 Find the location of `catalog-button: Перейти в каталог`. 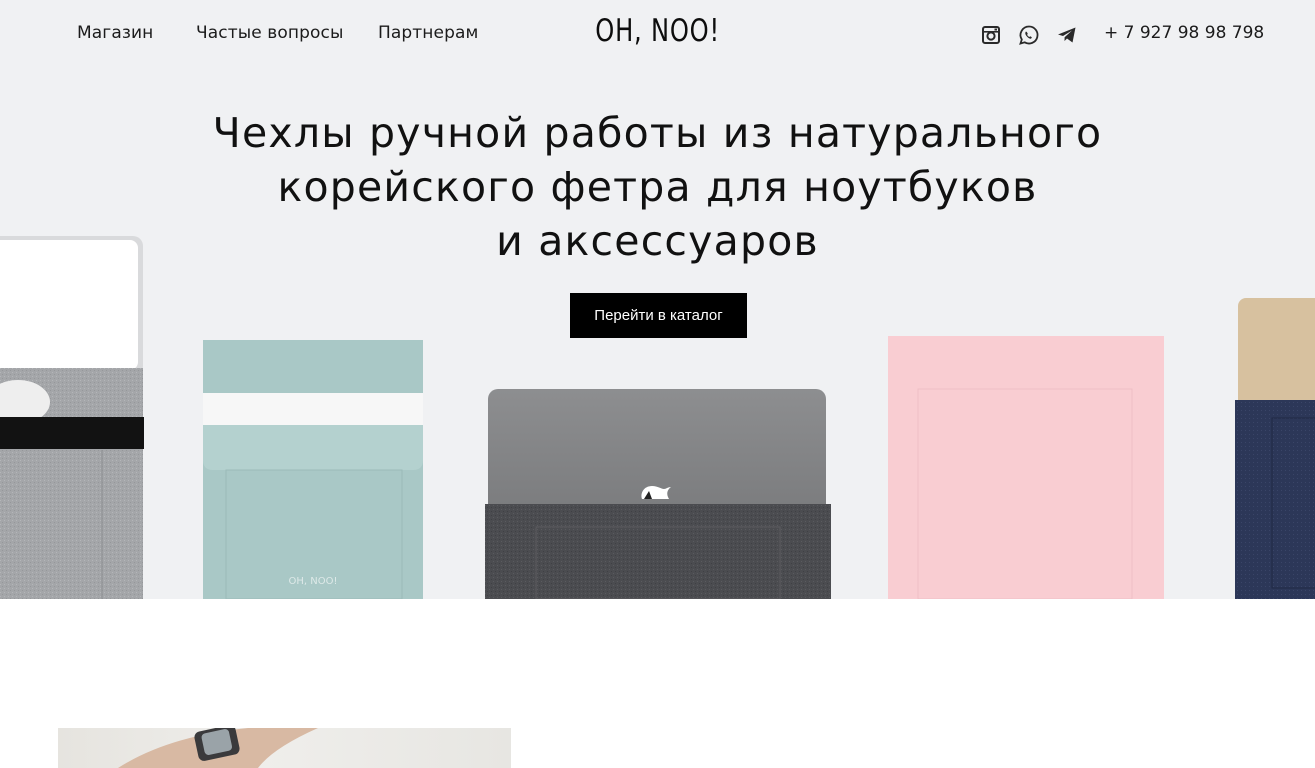

catalog-button: Перейти в каталог is located at coordinates (658, 315).